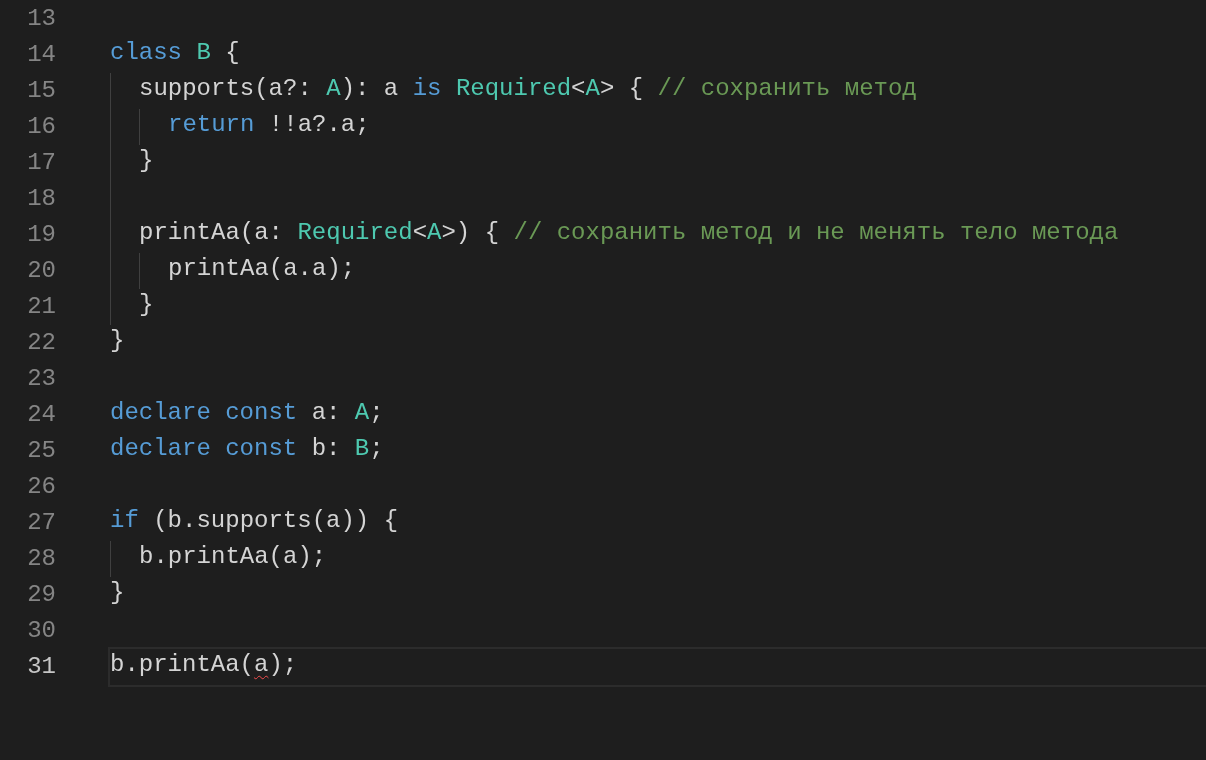 The image size is (1206, 760). I want to click on line-number: 15, so click(41, 91).